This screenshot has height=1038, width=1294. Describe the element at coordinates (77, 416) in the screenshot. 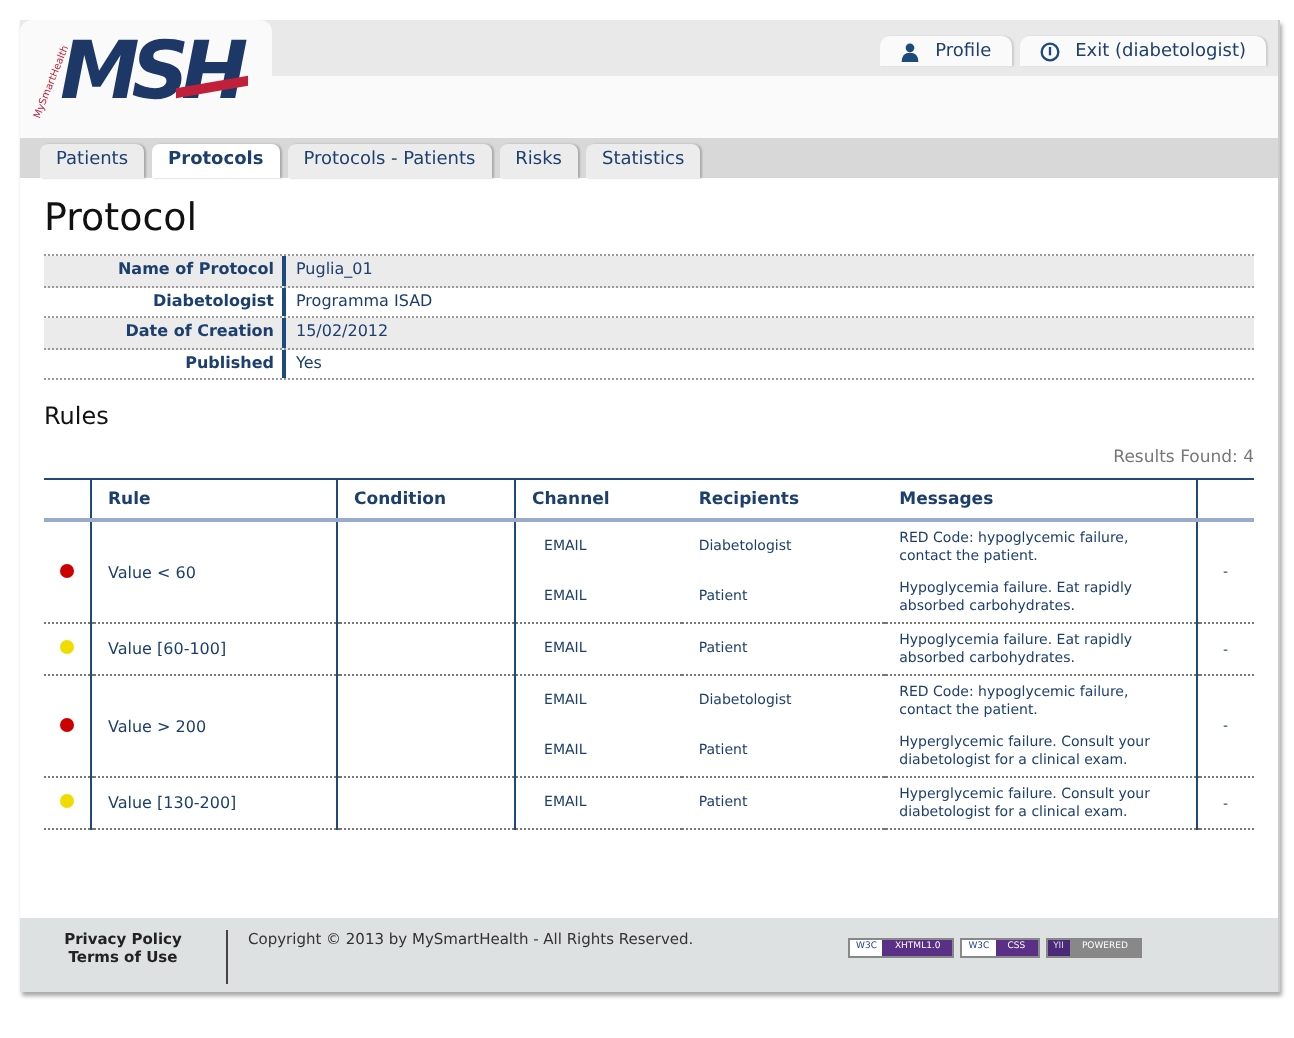

I see `section-title: Rules` at that location.